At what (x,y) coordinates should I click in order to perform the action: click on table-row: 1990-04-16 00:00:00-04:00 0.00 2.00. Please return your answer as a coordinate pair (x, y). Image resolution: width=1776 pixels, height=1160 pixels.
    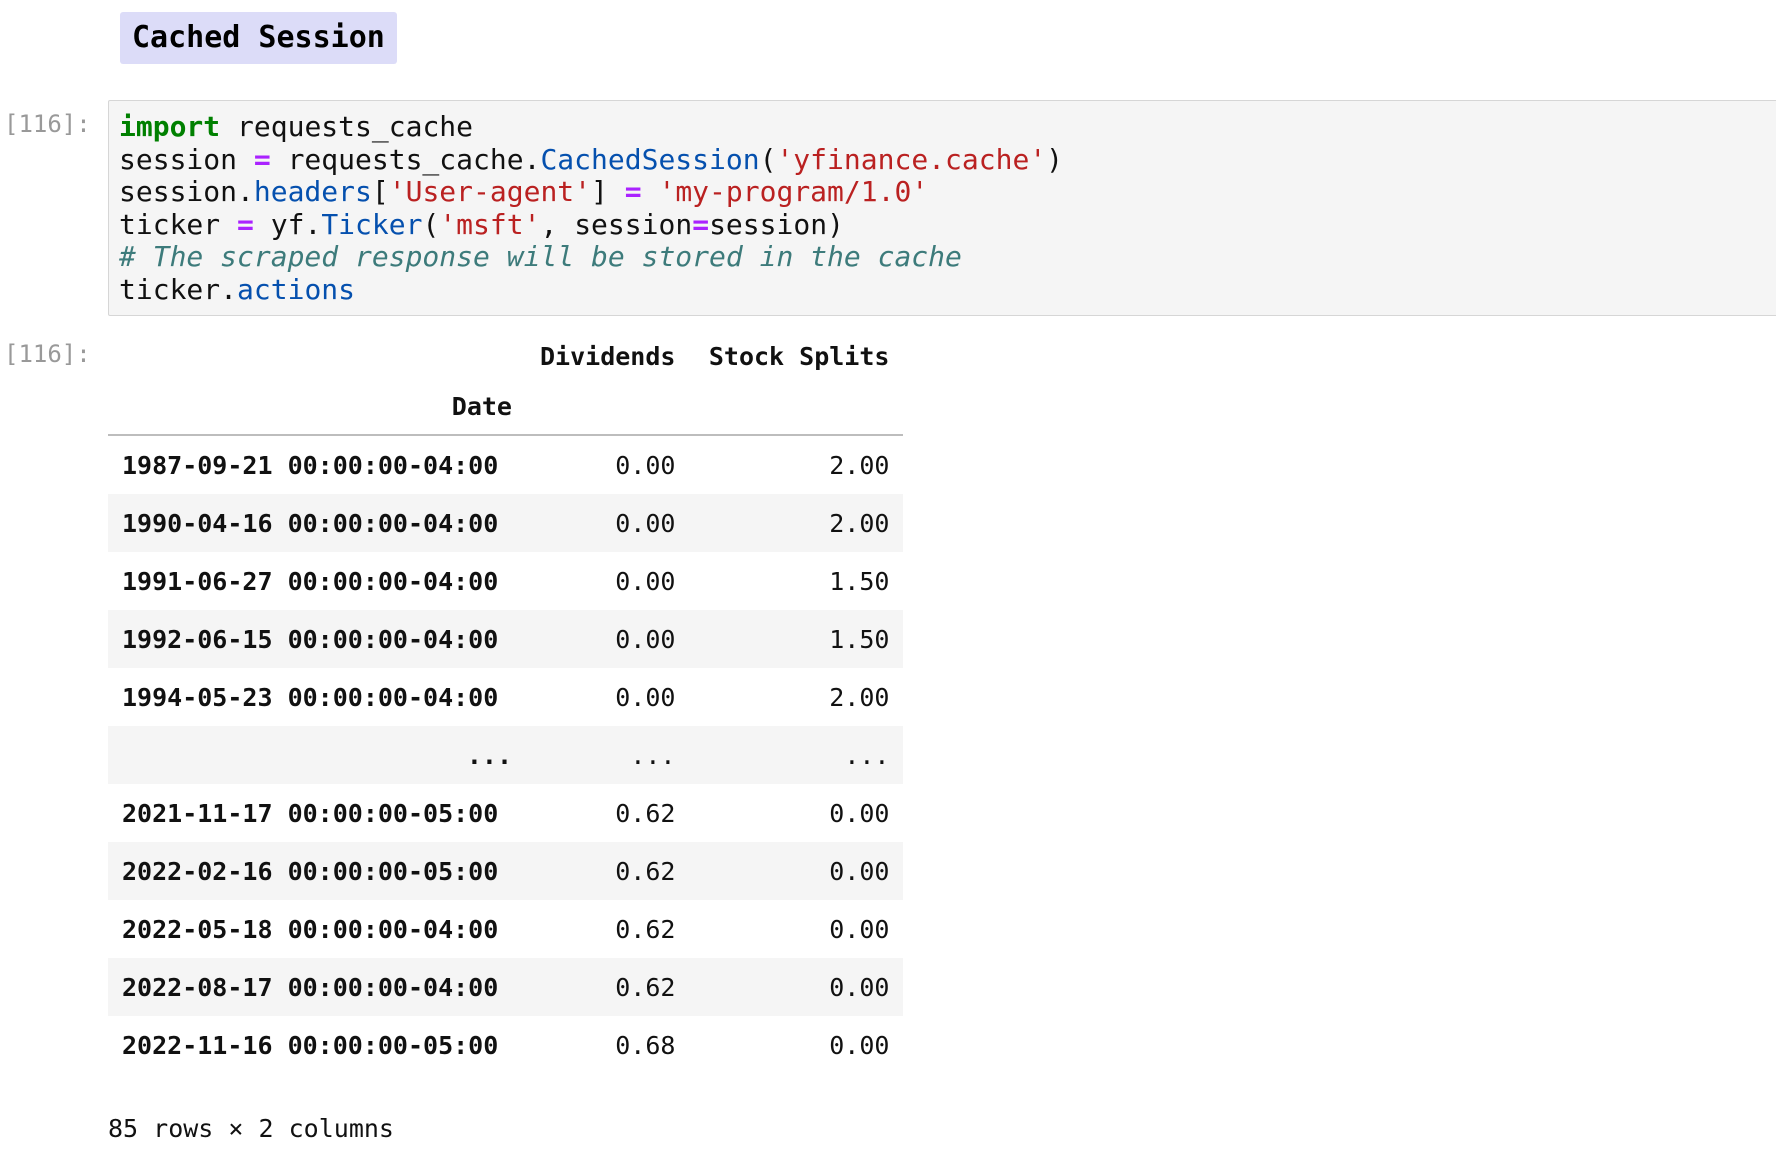
    Looking at the image, I should click on (506, 523).